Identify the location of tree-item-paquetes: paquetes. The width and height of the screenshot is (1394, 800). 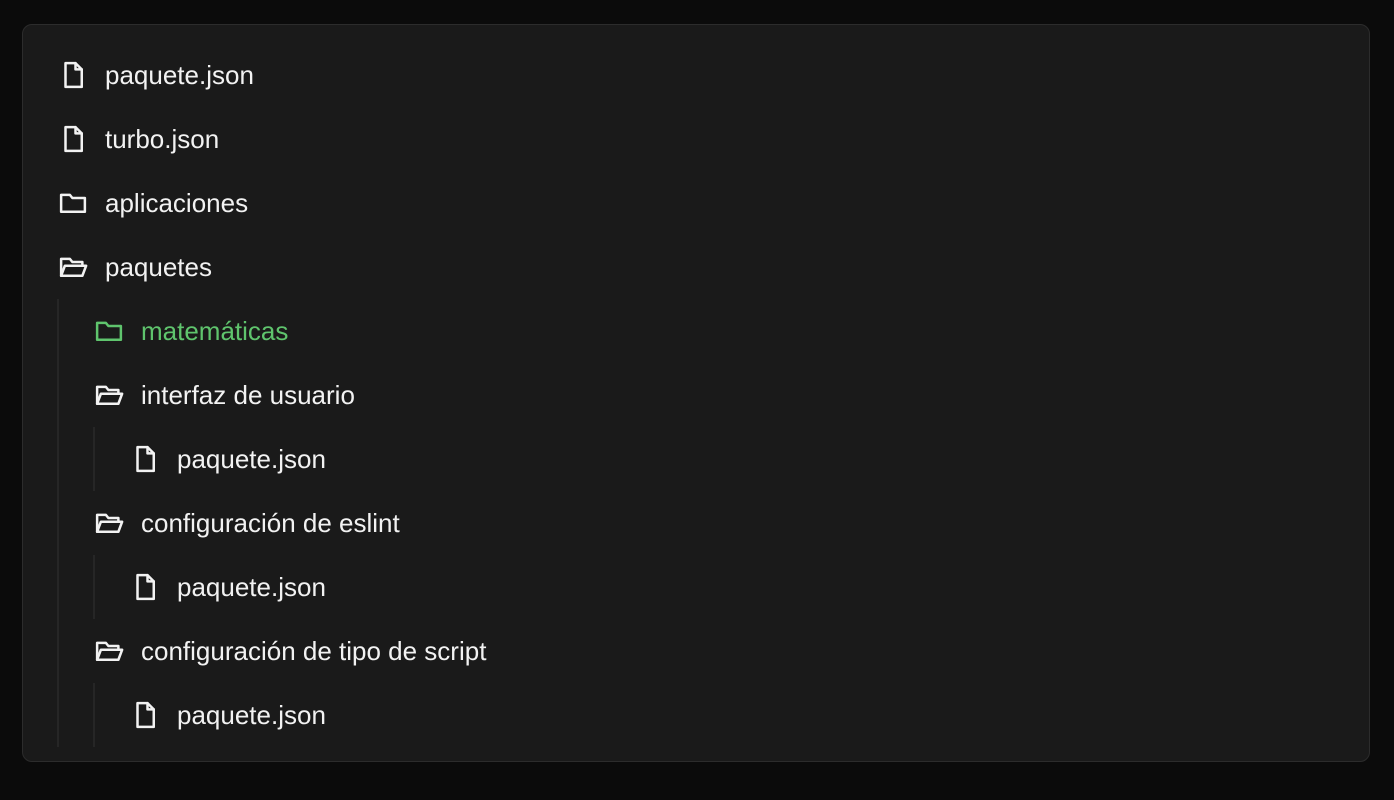
(703, 267).